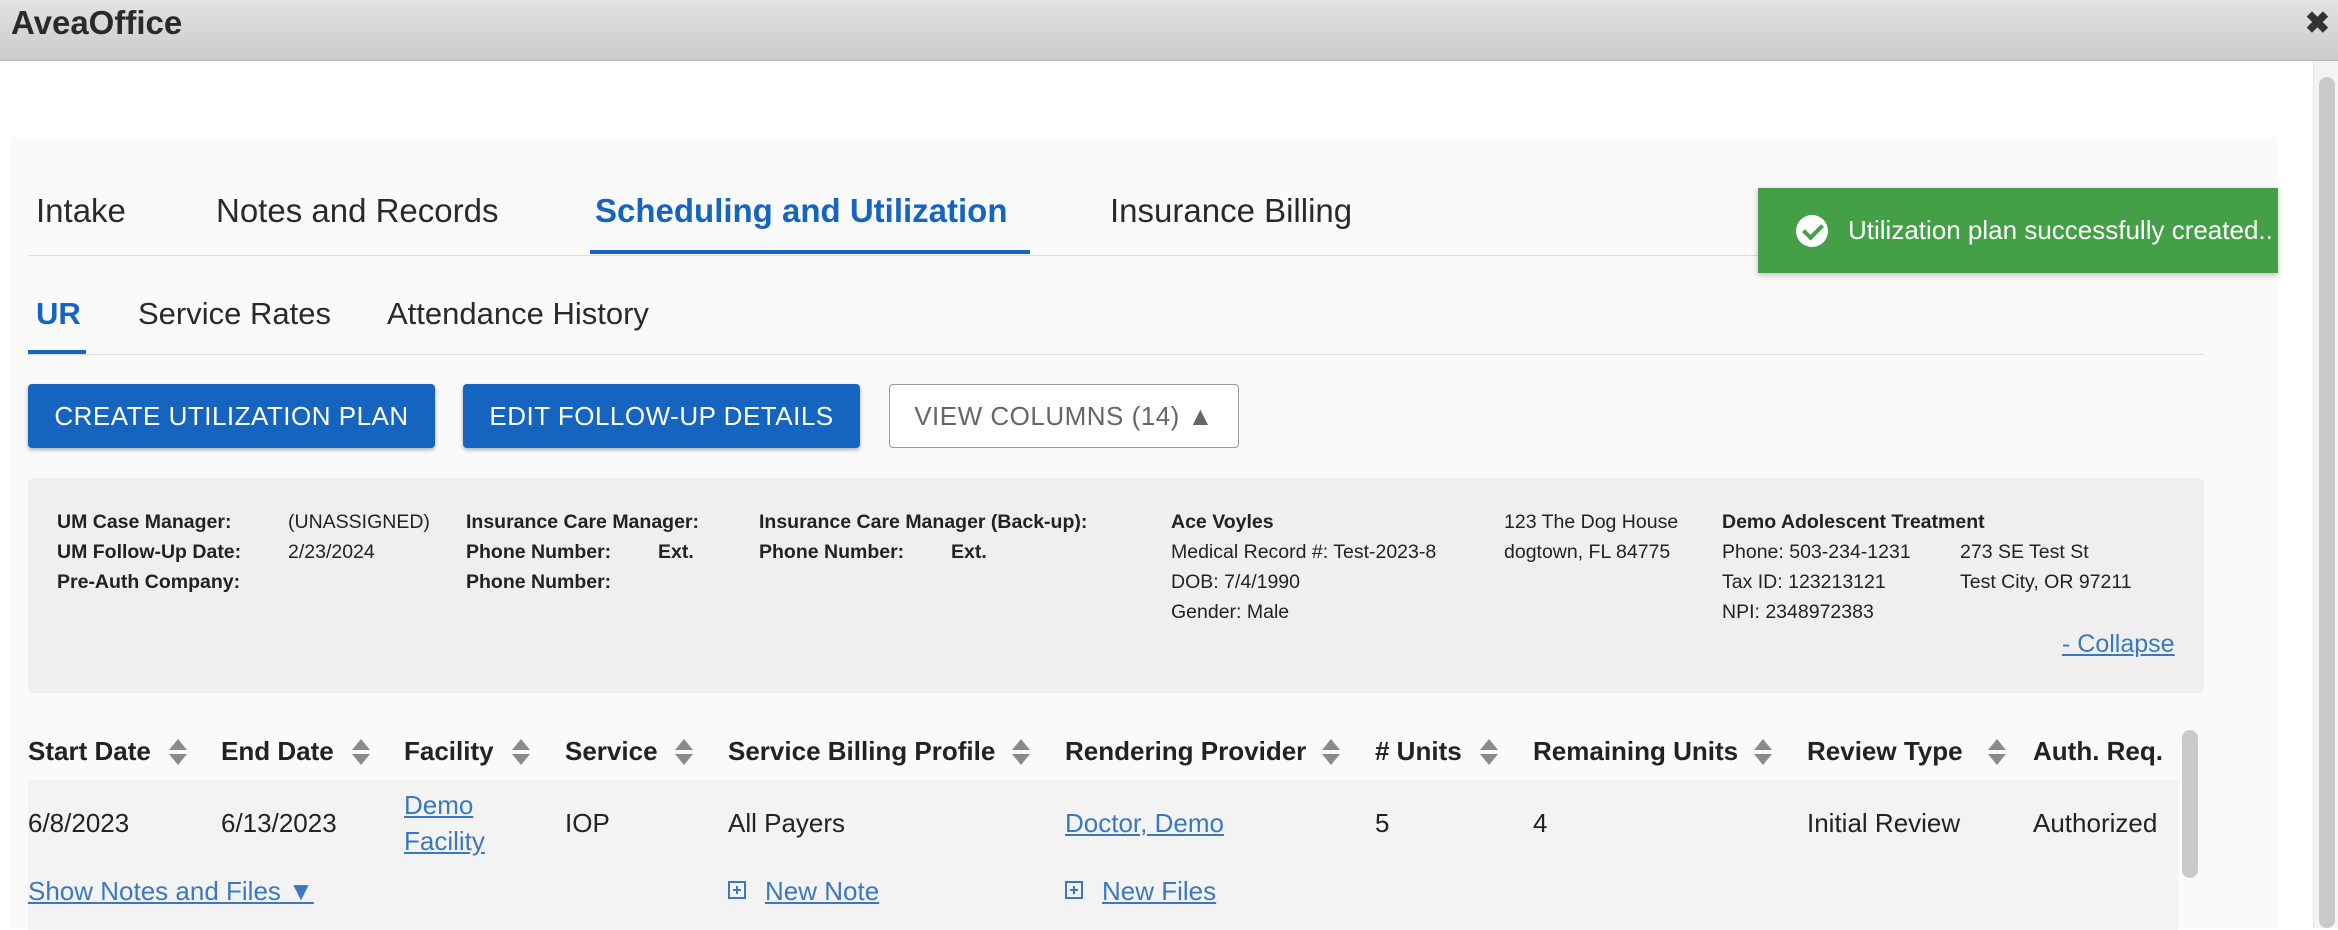 This screenshot has width=2338, height=930. What do you see at coordinates (611, 751) in the screenshot?
I see `column-header-service: Service` at bounding box center [611, 751].